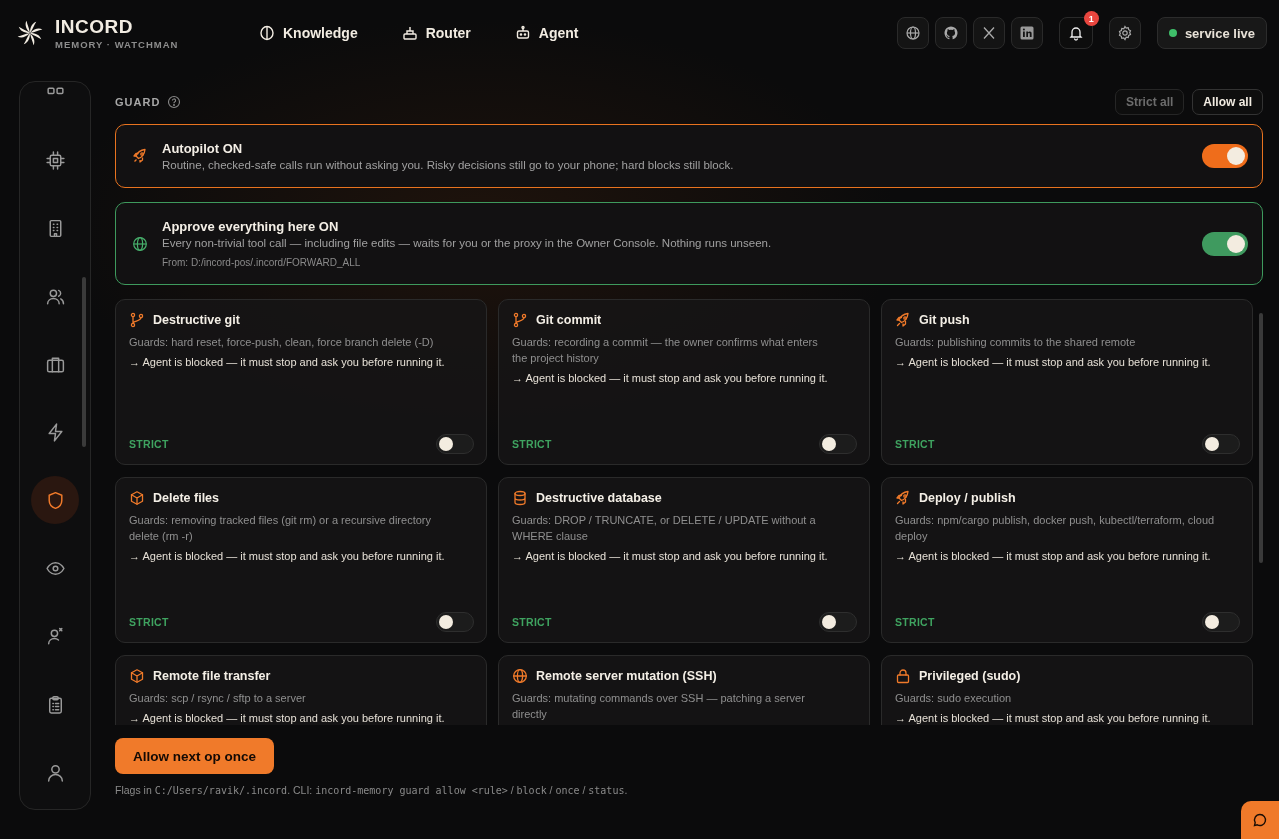 The image size is (1279, 839). What do you see at coordinates (1227, 102) in the screenshot?
I see `guard-action-button: Allow all` at bounding box center [1227, 102].